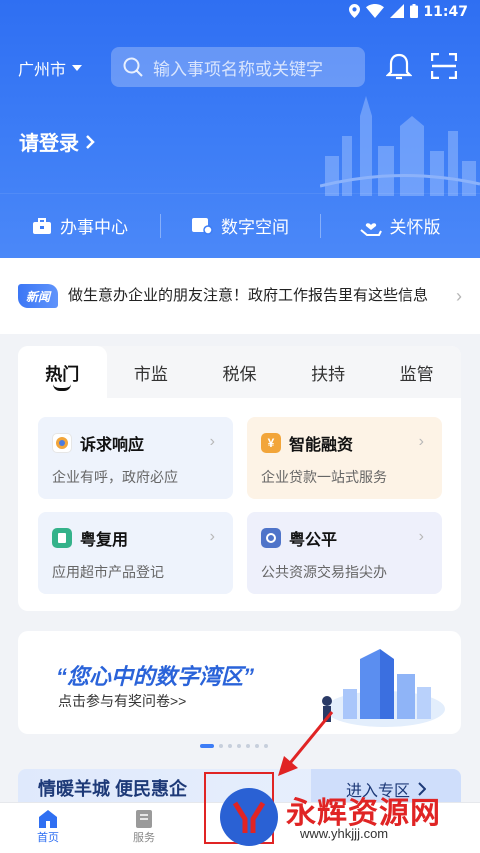 Image resolution: width=480 pixels, height=853 pixels. What do you see at coordinates (135, 458) in the screenshot?
I see `service-card-appeal: 诉求响应 企业有呼，政府必应 ›` at bounding box center [135, 458].